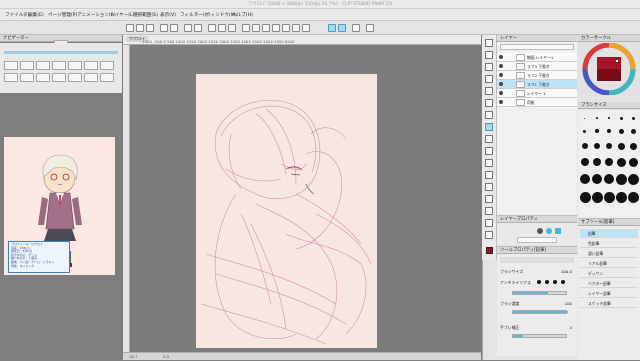  What do you see at coordinates (609, 293) in the screenshot?
I see `sub-tool-item: レイヤー鉛筆` at bounding box center [609, 293].